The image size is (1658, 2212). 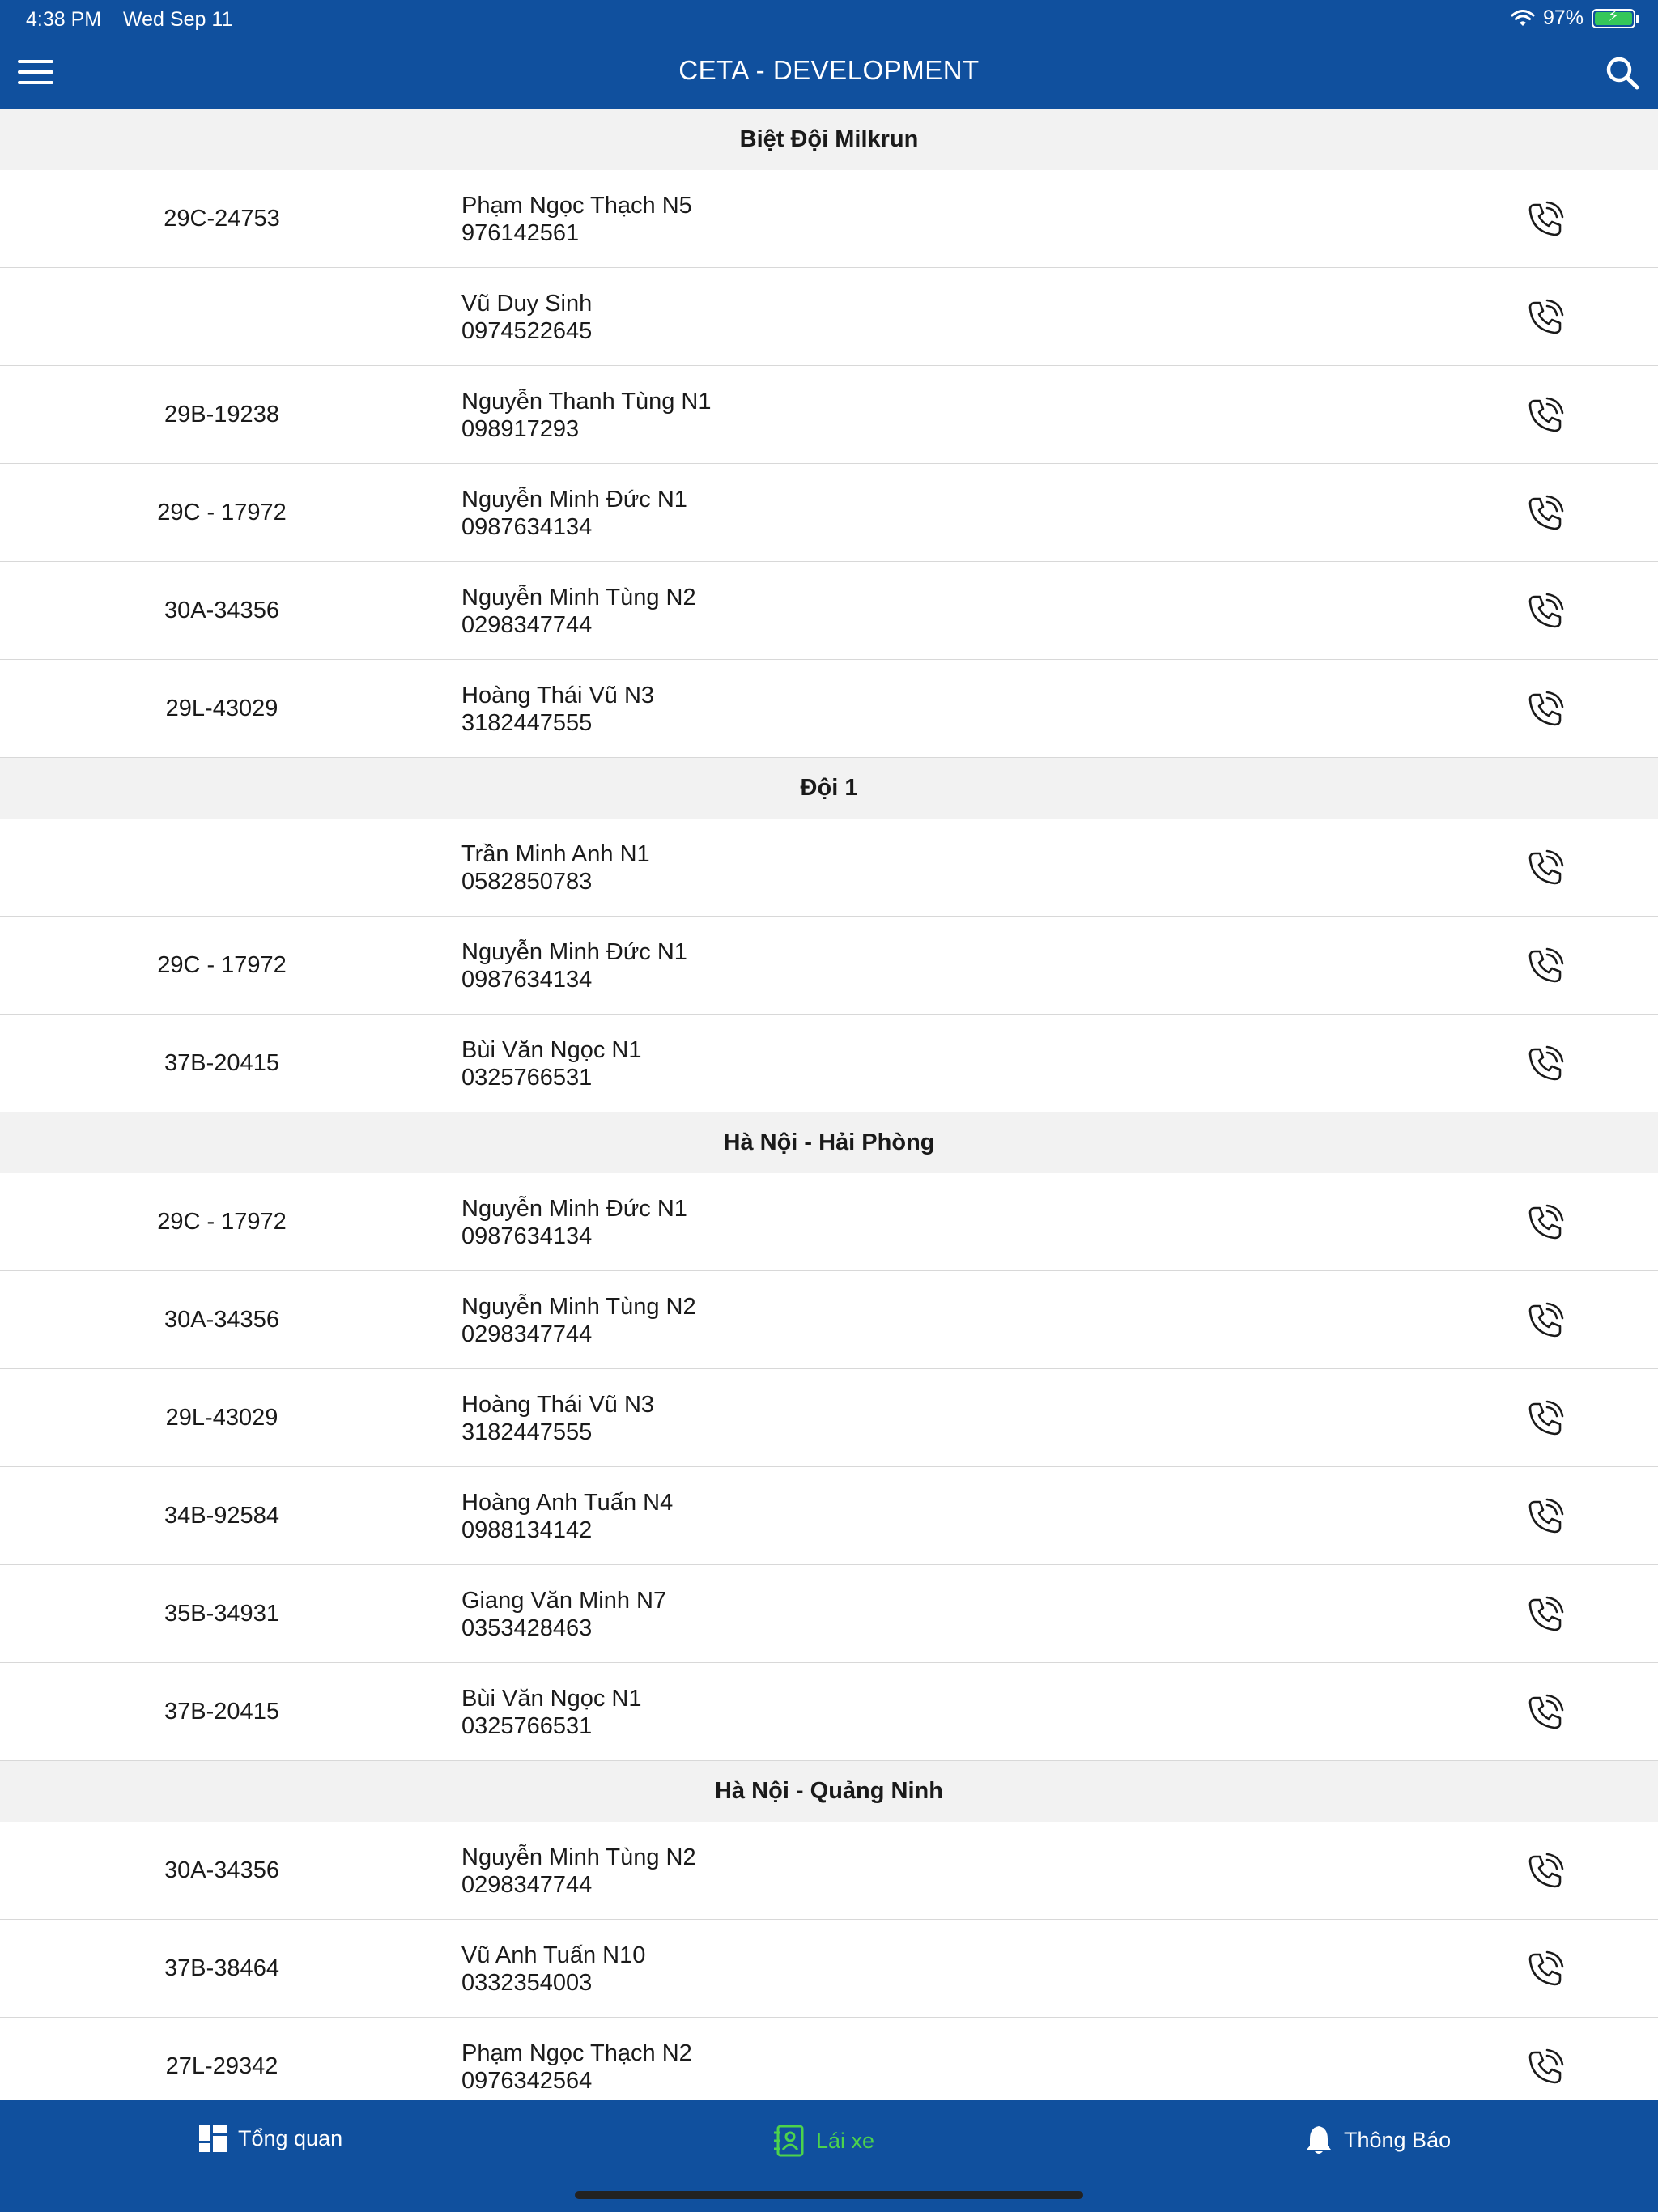 I want to click on tab-drivers: Lái xe, so click(x=823, y=2141).